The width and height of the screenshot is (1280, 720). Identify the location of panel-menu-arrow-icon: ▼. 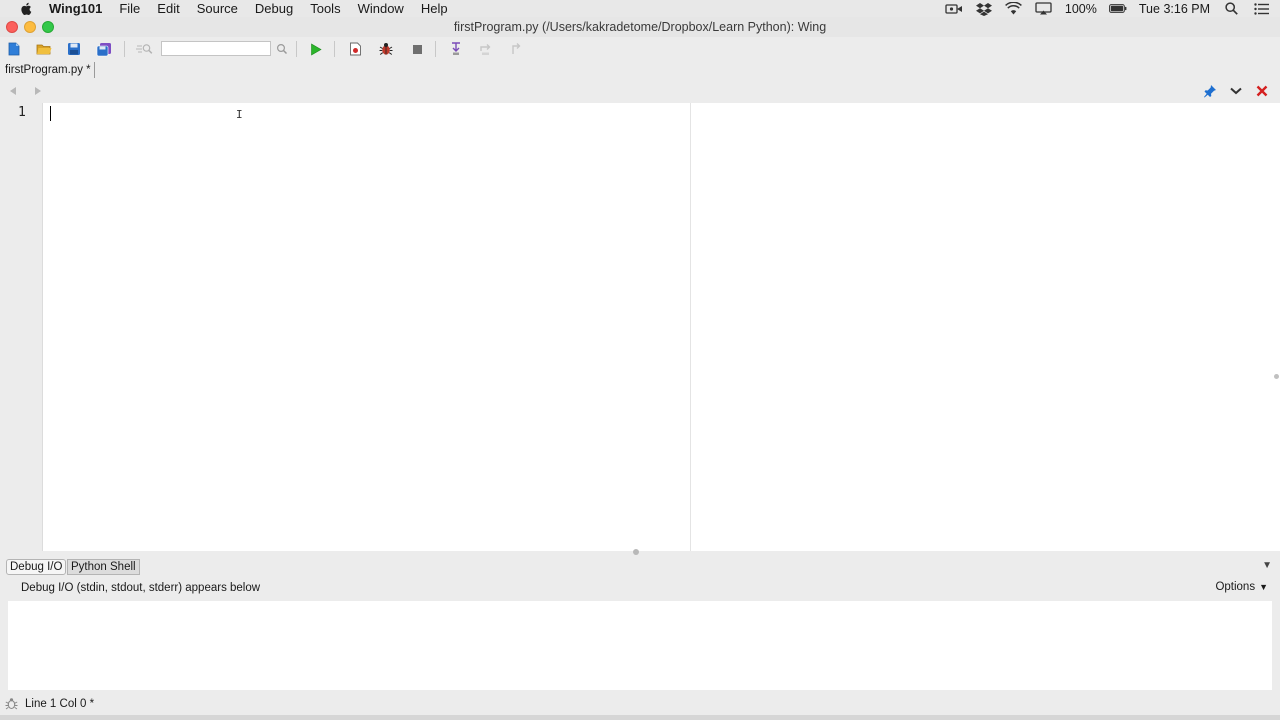
(1267, 565).